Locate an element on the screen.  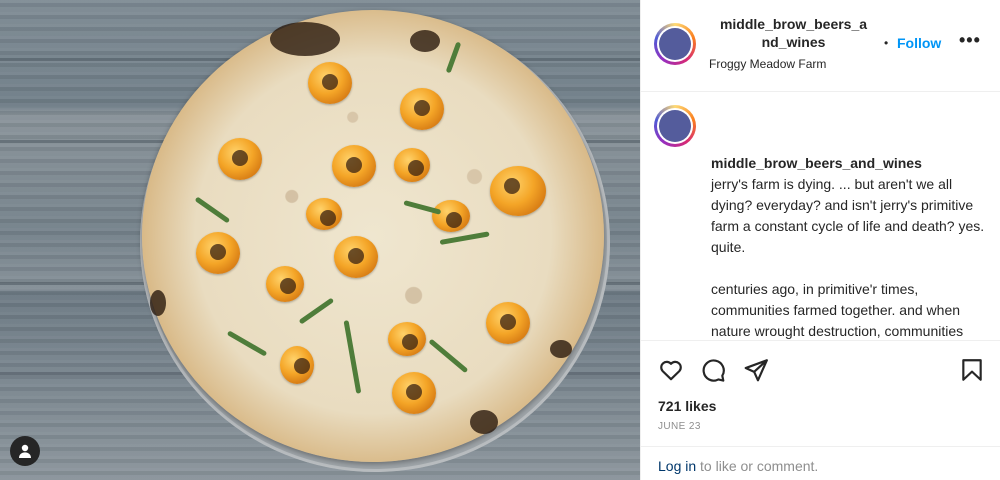
follow-button: Follow is located at coordinates (919, 43).